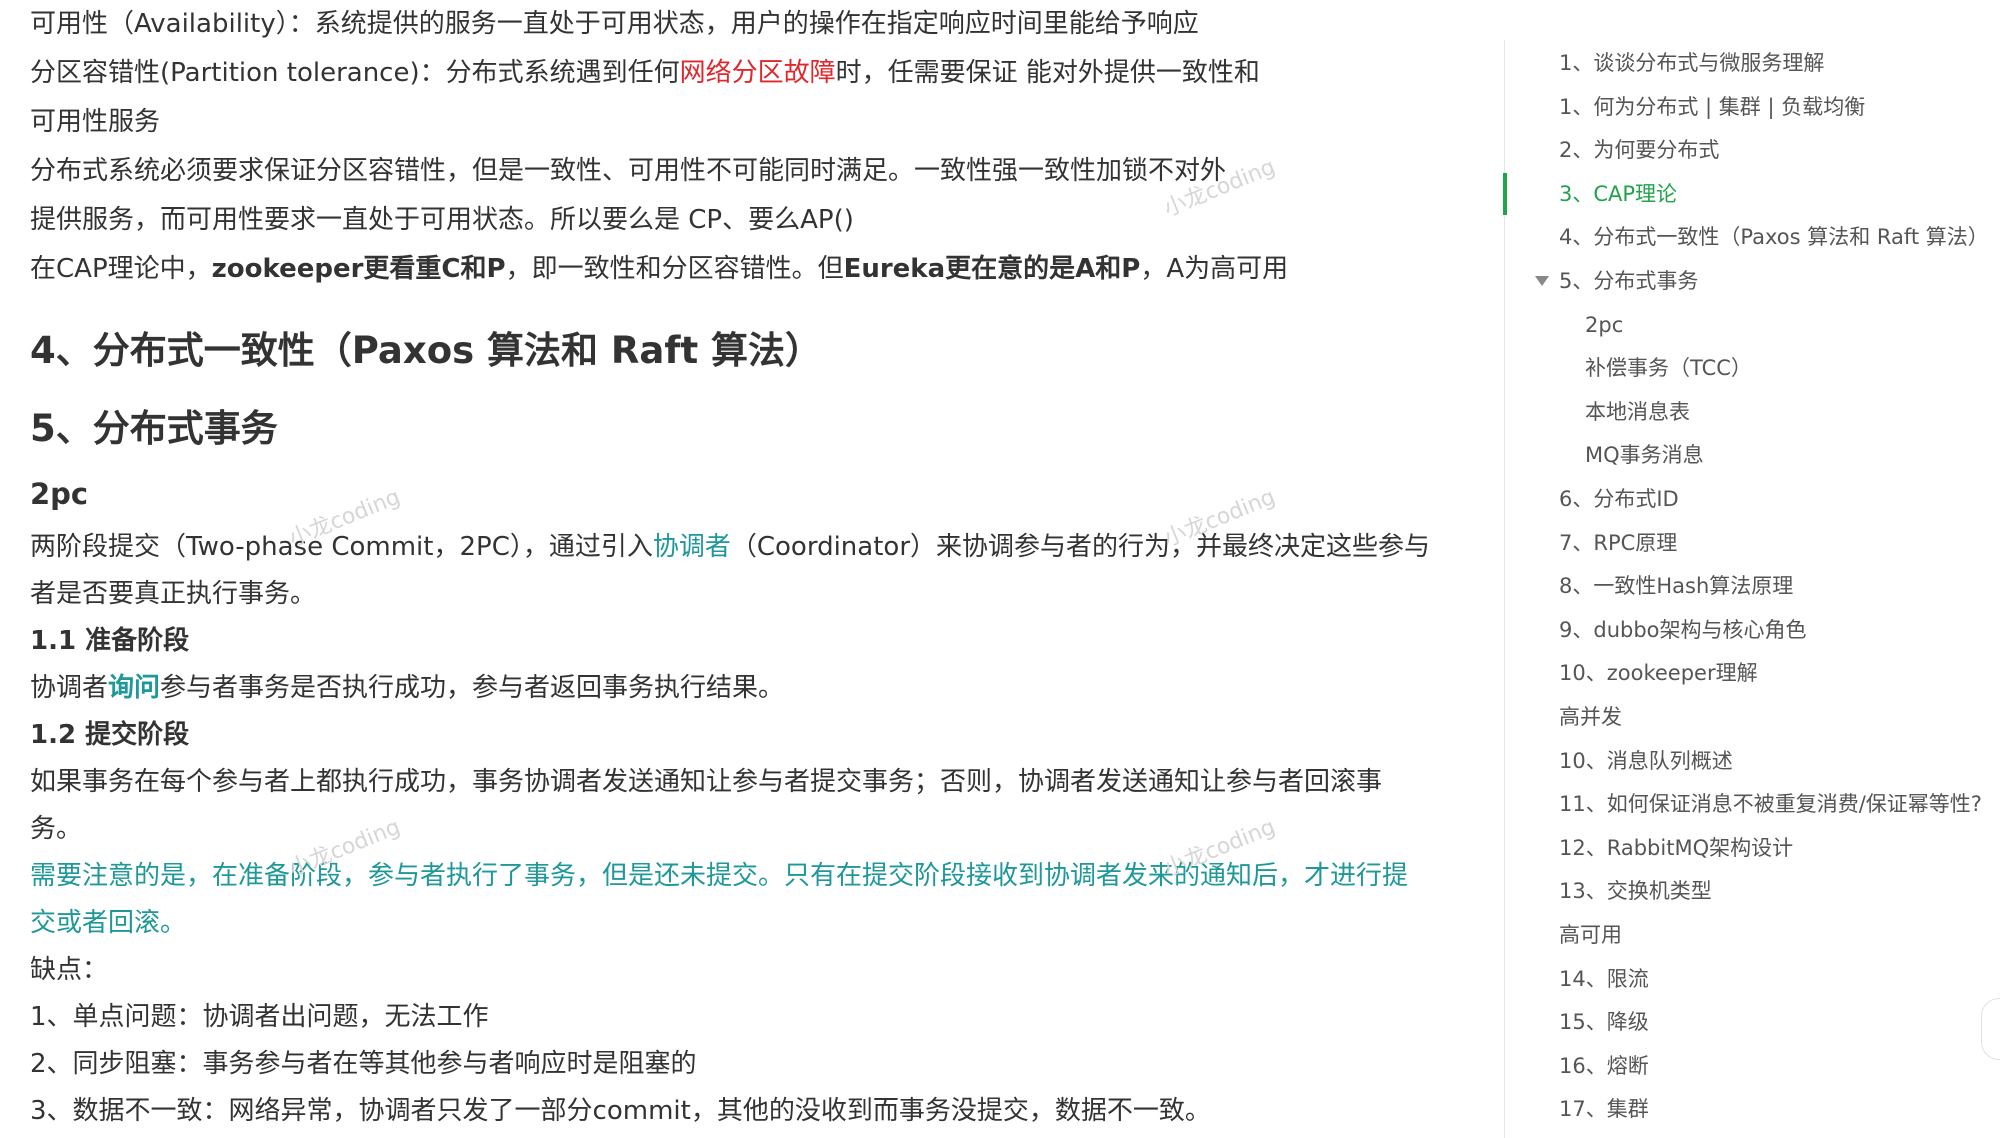 This screenshot has width=2000, height=1138. I want to click on outline-item-label: 7、RPC原理, so click(1618, 542).